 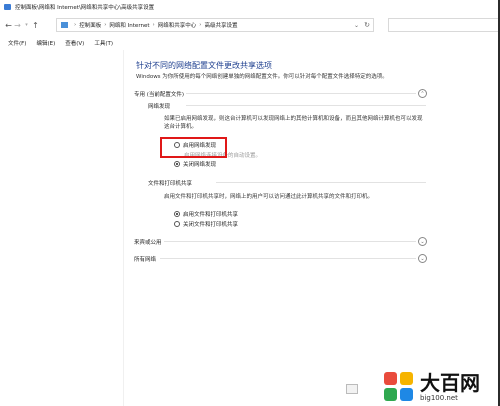 I want to click on radio-disable-discovery: 关闭网络发现, so click(x=195, y=164).